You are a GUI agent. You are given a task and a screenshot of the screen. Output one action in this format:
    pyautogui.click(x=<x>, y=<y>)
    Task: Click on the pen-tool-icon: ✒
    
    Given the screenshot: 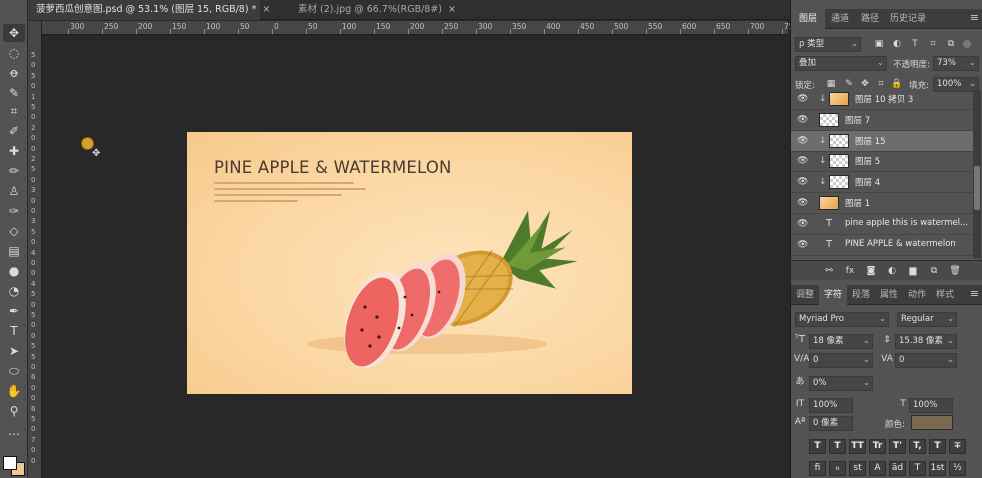 What is the action you would take?
    pyautogui.click(x=14, y=311)
    